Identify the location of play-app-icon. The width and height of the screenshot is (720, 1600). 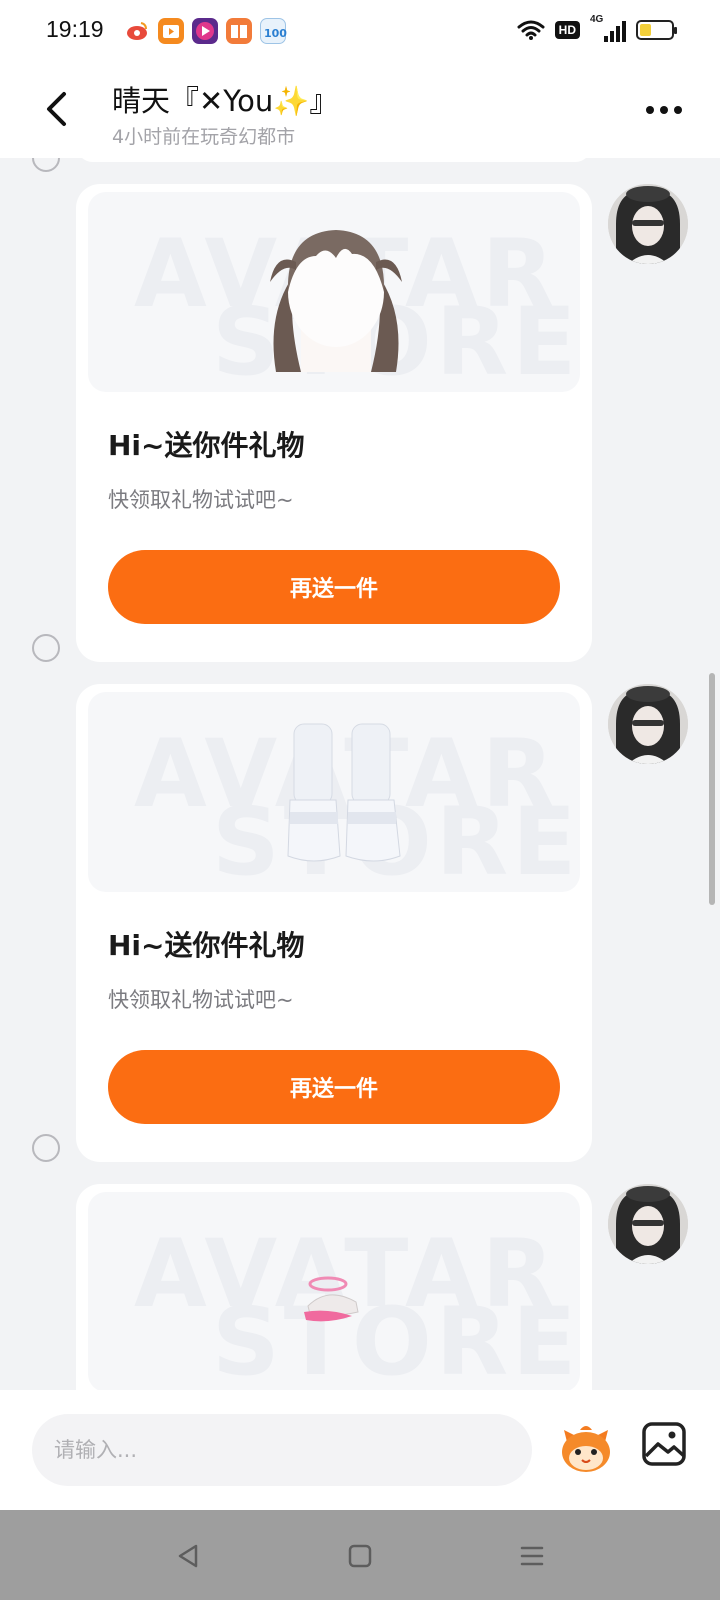
(205, 31).